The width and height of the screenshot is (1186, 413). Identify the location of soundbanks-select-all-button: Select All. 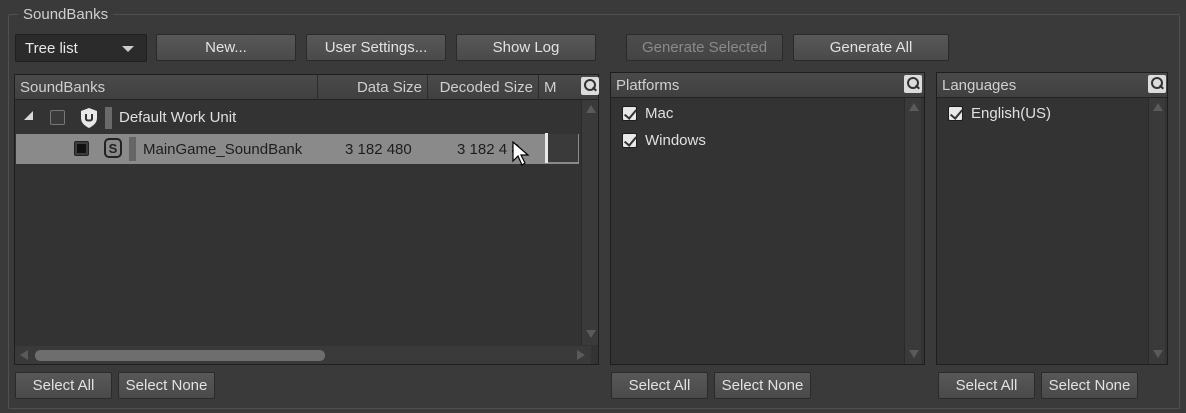
(63, 385).